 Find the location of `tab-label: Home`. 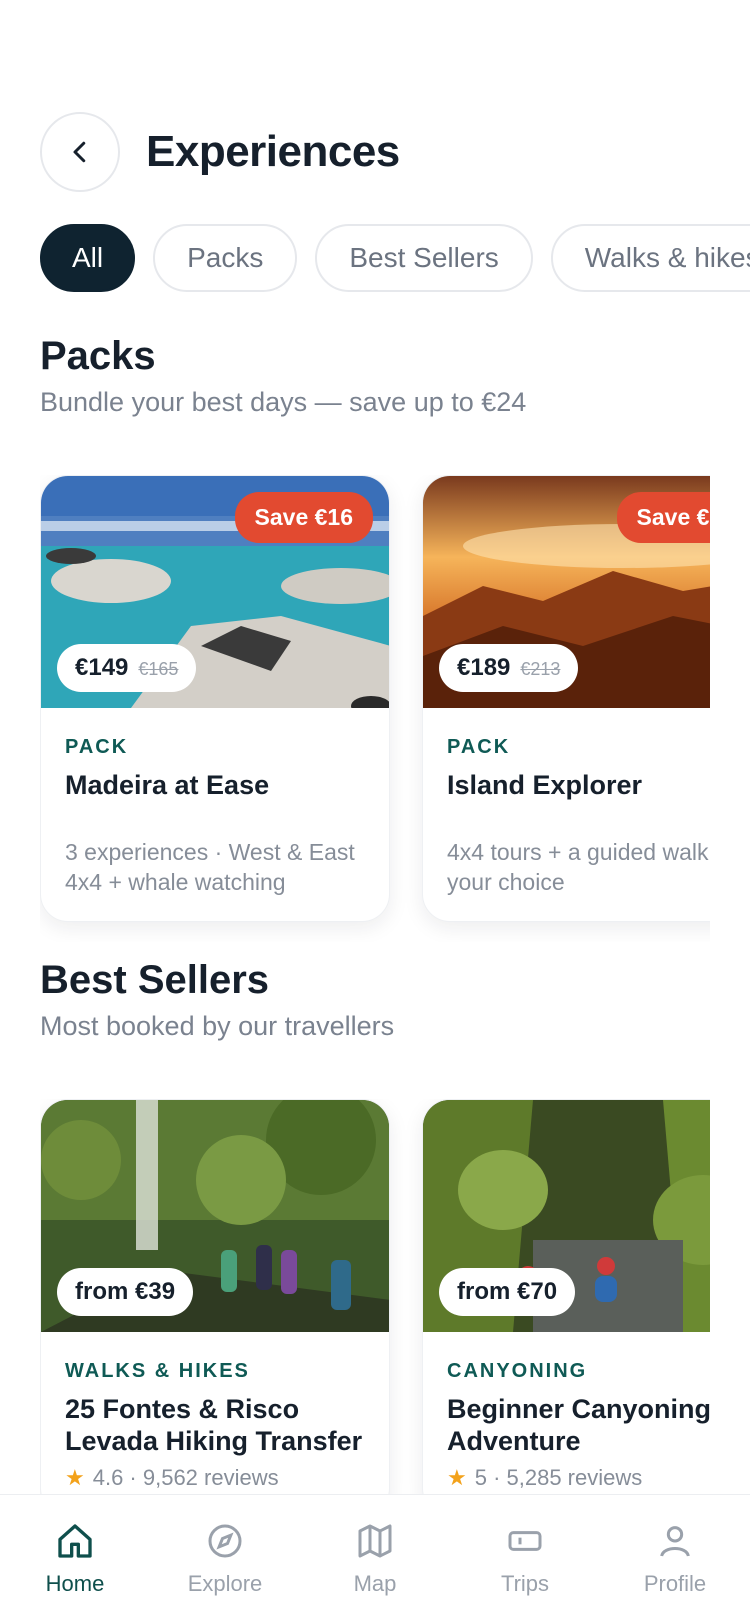

tab-label: Home is located at coordinates (75, 1583).